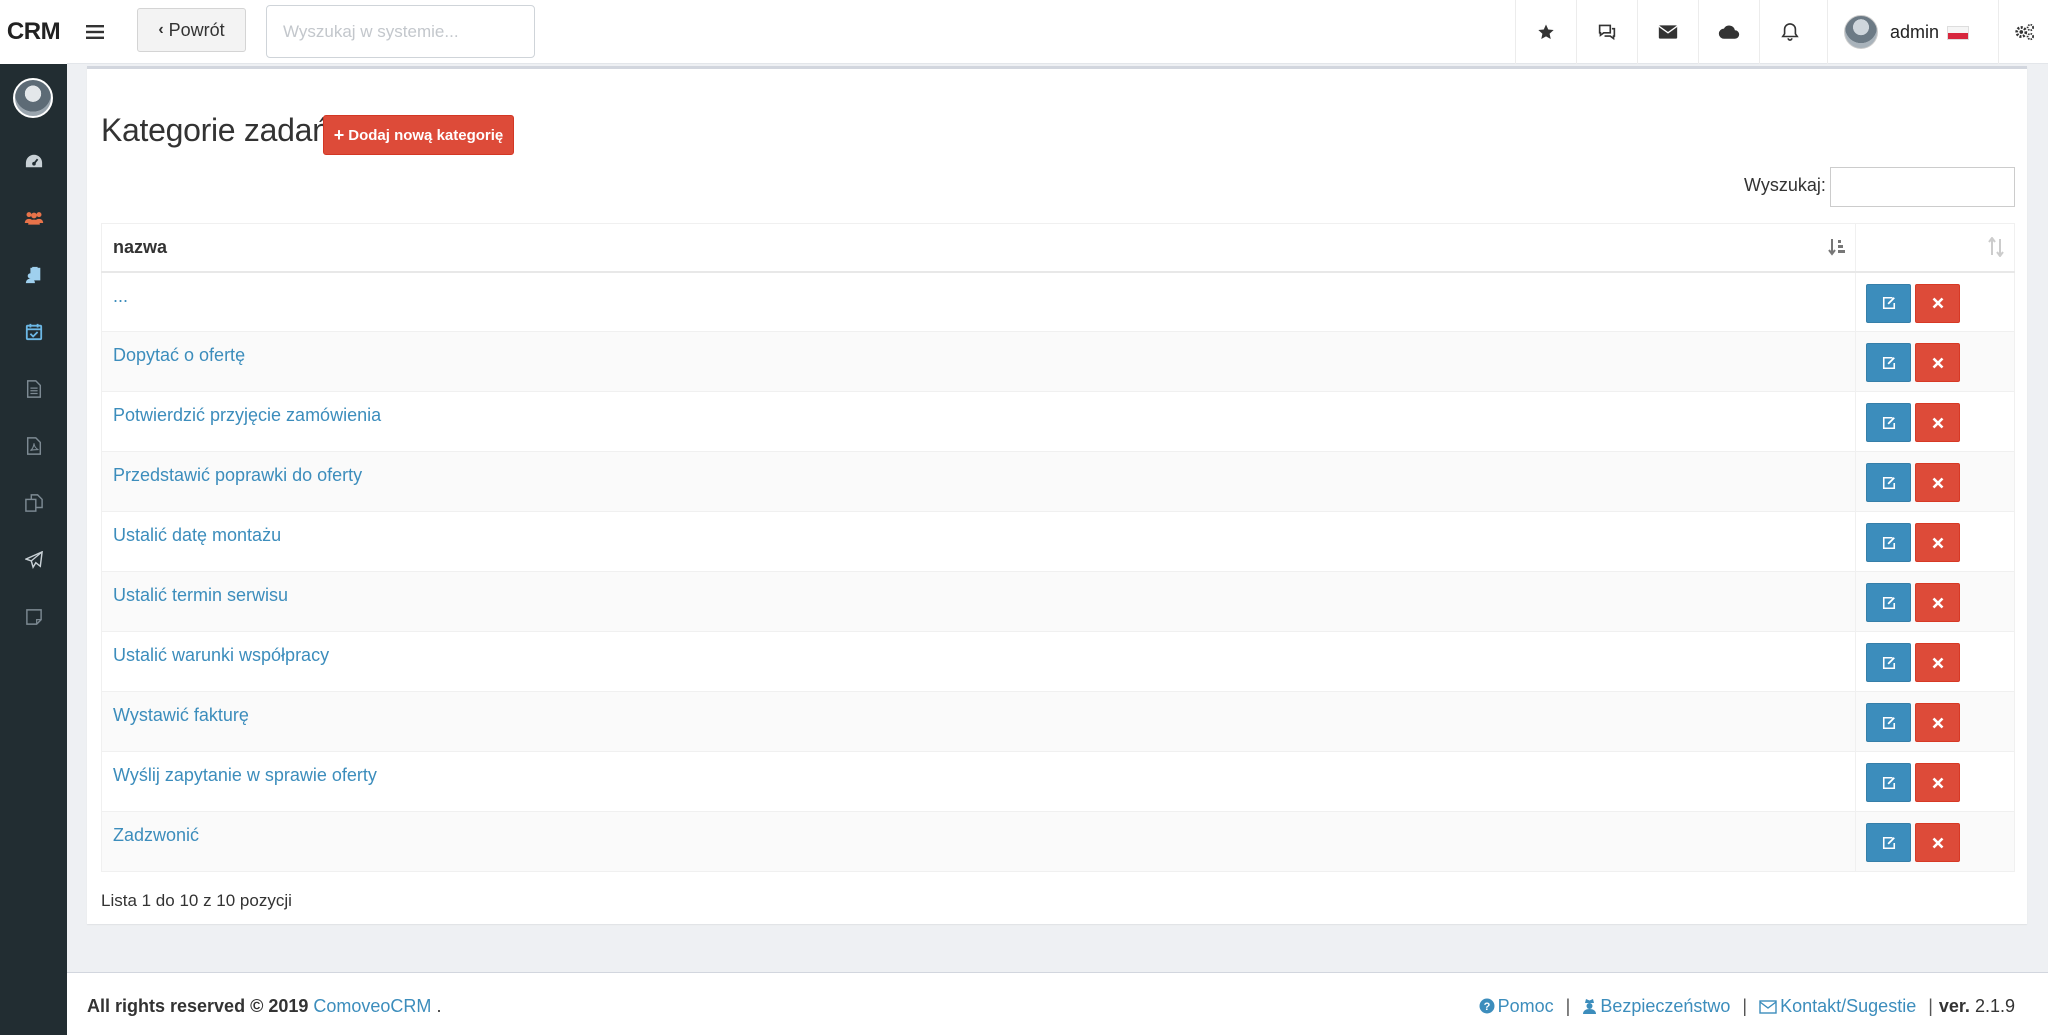 The height and width of the screenshot is (1035, 2048). Describe the element at coordinates (1935, 248) in the screenshot. I see `column-header-actions` at that location.